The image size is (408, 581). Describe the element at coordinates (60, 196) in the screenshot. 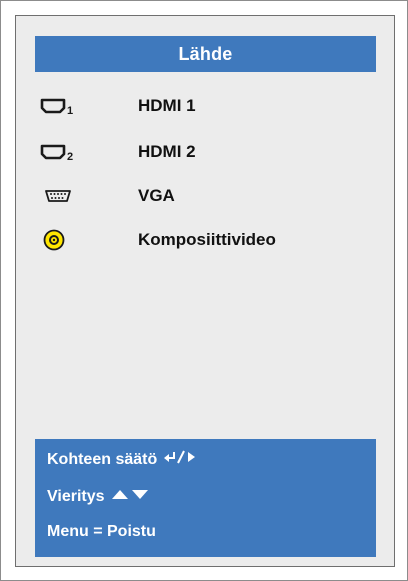

I see `vga-icon` at that location.